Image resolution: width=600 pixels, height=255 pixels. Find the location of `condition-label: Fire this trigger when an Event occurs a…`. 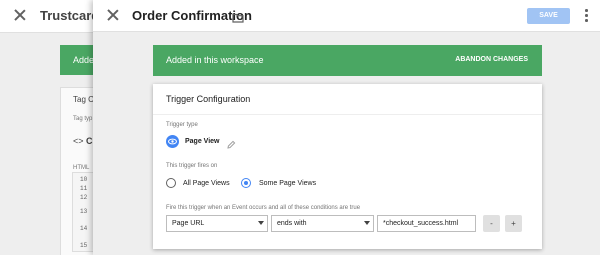

condition-label: Fire this trigger when an Event occurs a… is located at coordinates (263, 208).